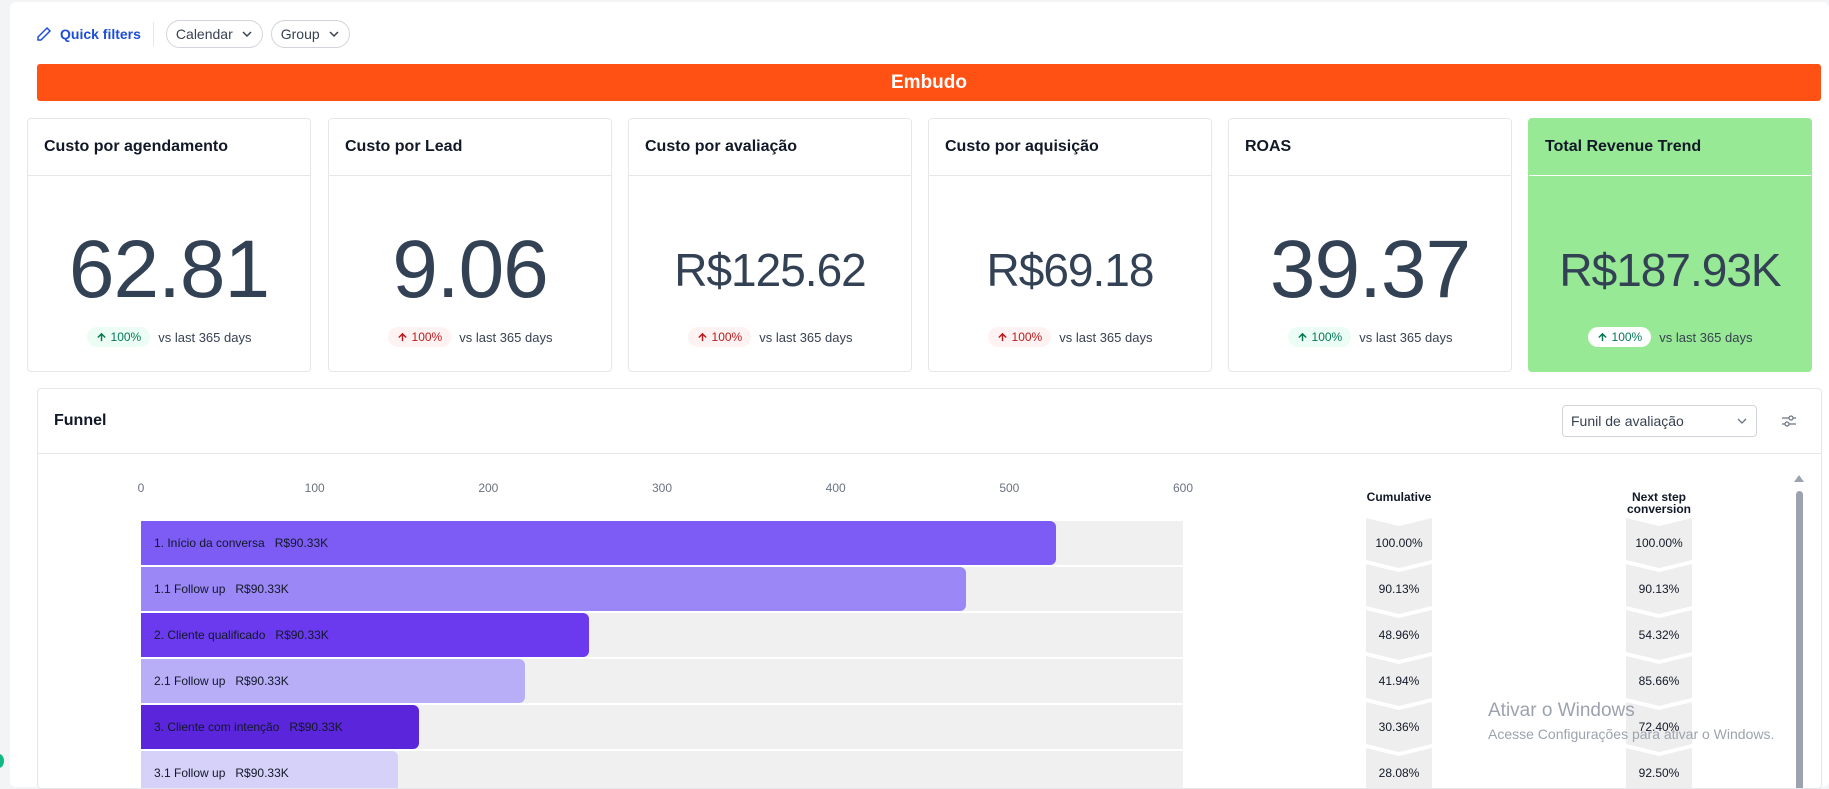 This screenshot has height=789, width=1829. What do you see at coordinates (365, 635) in the screenshot?
I see `funnel-bar: 2. Cliente qualificado R$90.33K` at bounding box center [365, 635].